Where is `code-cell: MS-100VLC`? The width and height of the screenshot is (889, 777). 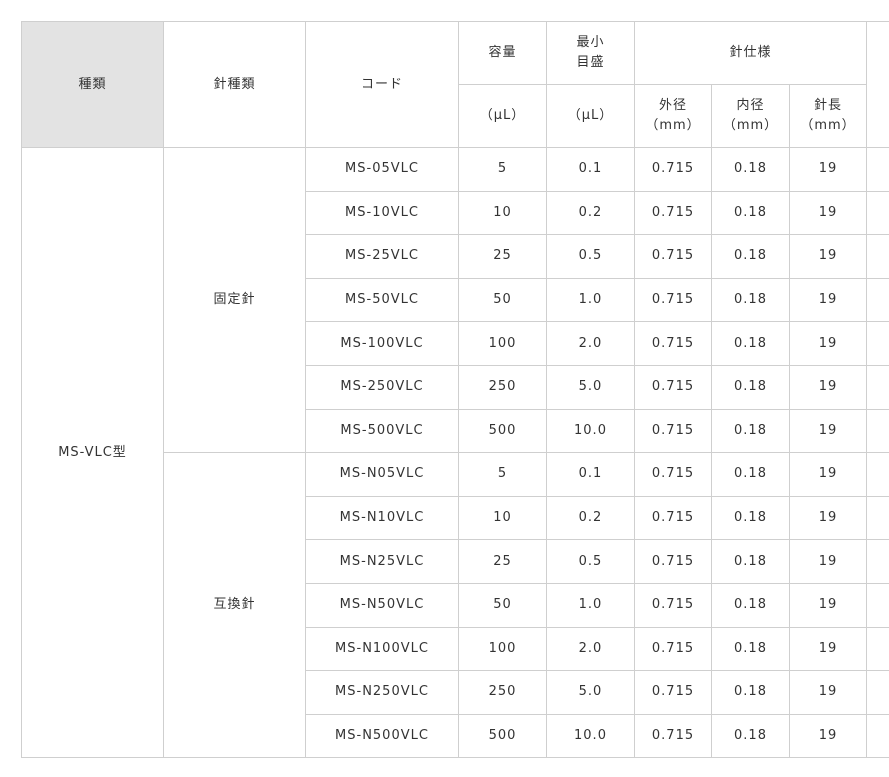 code-cell: MS-100VLC is located at coordinates (382, 343).